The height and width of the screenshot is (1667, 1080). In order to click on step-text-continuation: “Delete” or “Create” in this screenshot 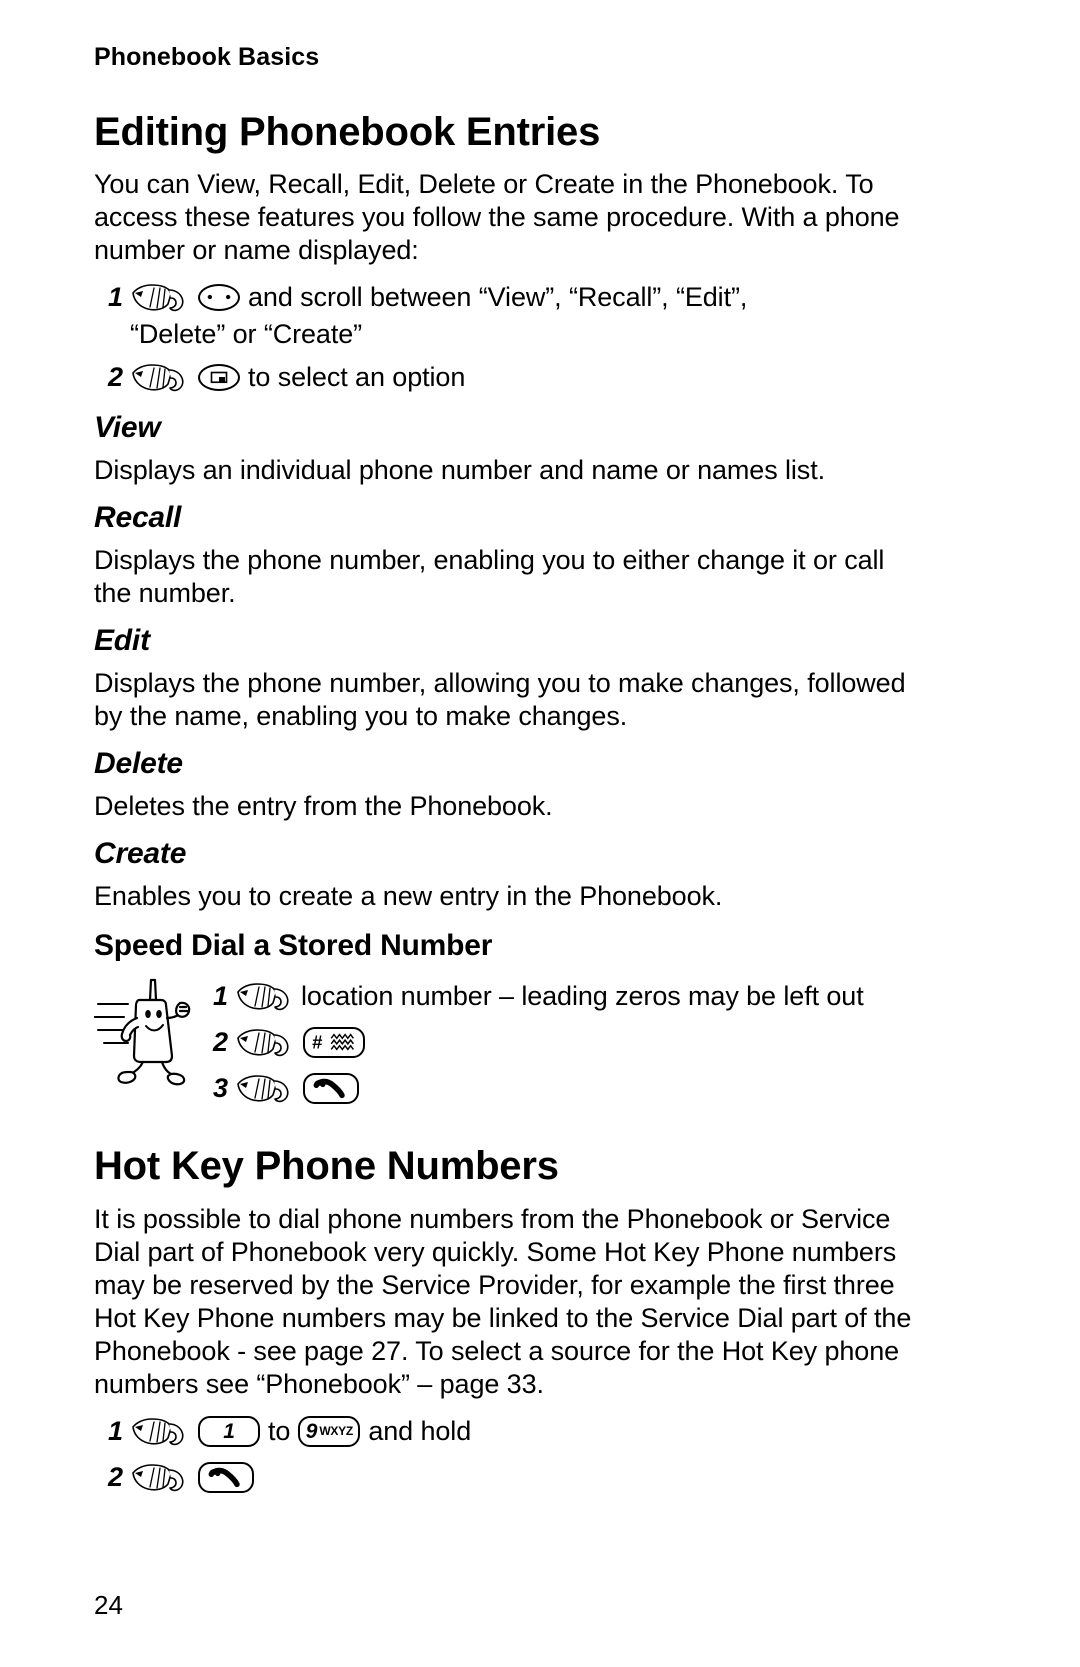, I will do `click(246, 334)`.